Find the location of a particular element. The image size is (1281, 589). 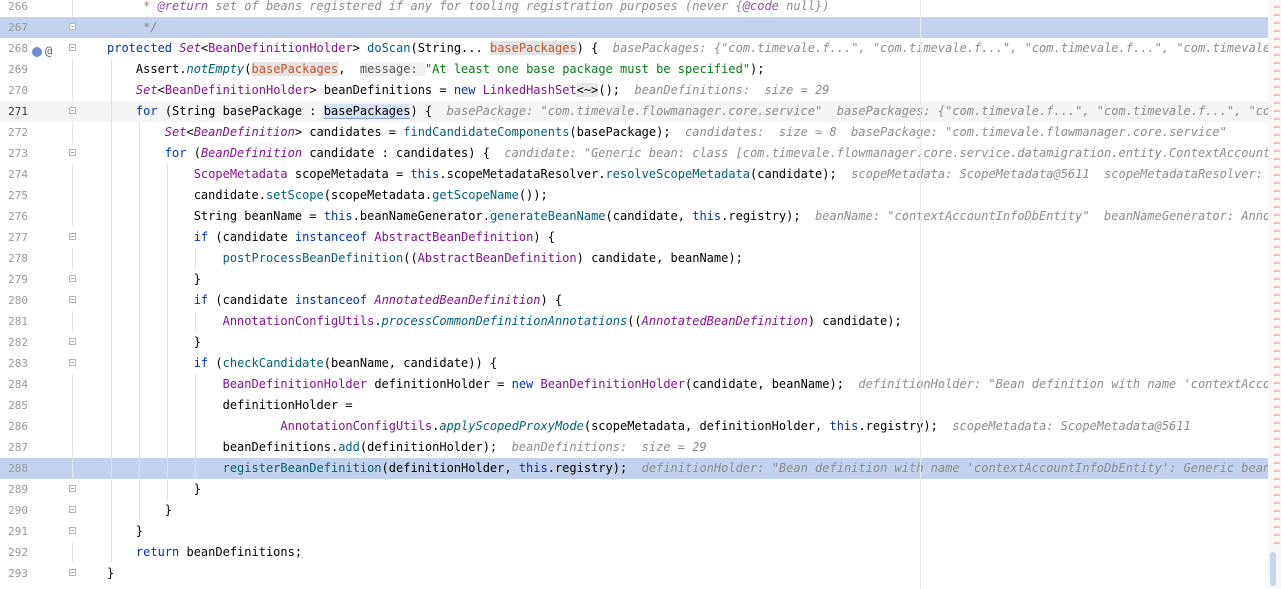

line-number: 292 is located at coordinates (14, 552).